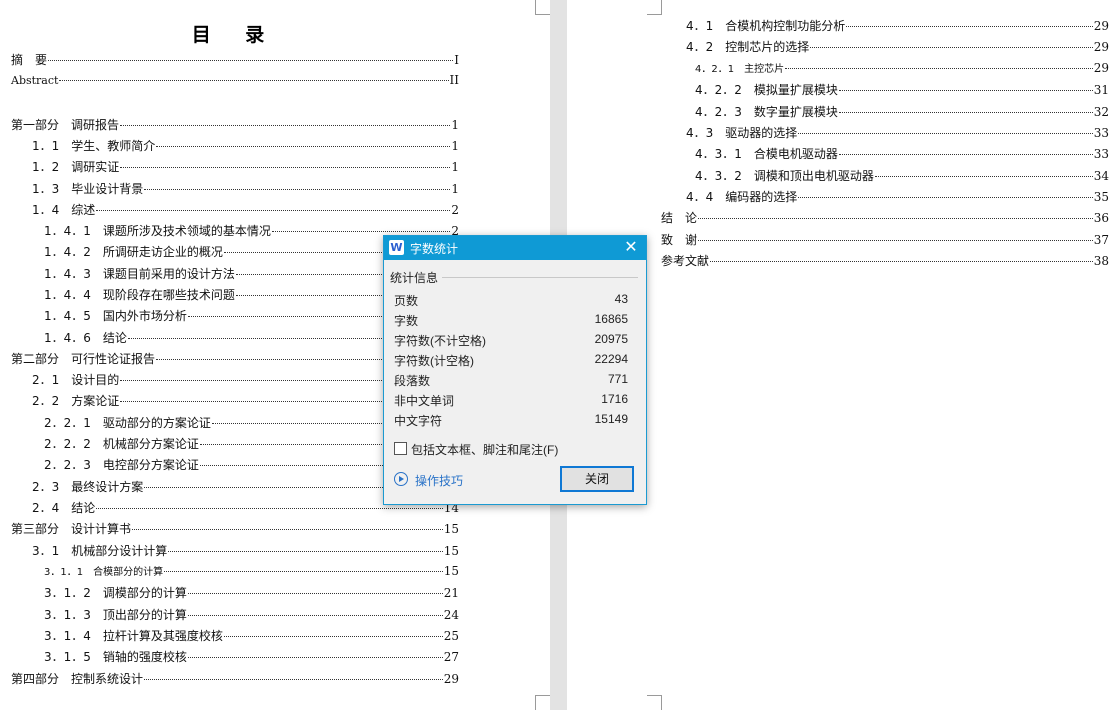 This screenshot has width=1111, height=710. What do you see at coordinates (1101, 112) in the screenshot?
I see `toc-entry-page: 32` at bounding box center [1101, 112].